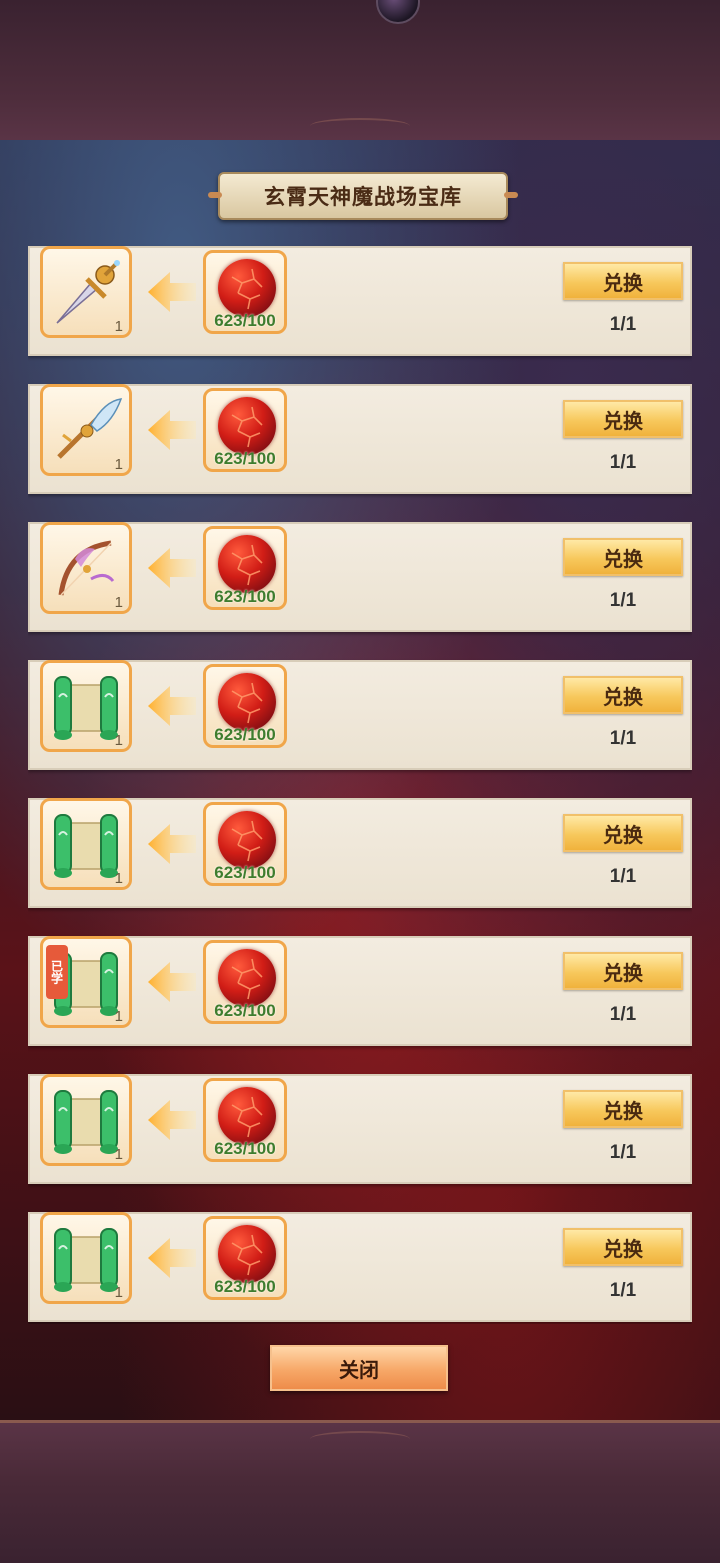  I want to click on learned-badge: 已学, so click(57, 972).